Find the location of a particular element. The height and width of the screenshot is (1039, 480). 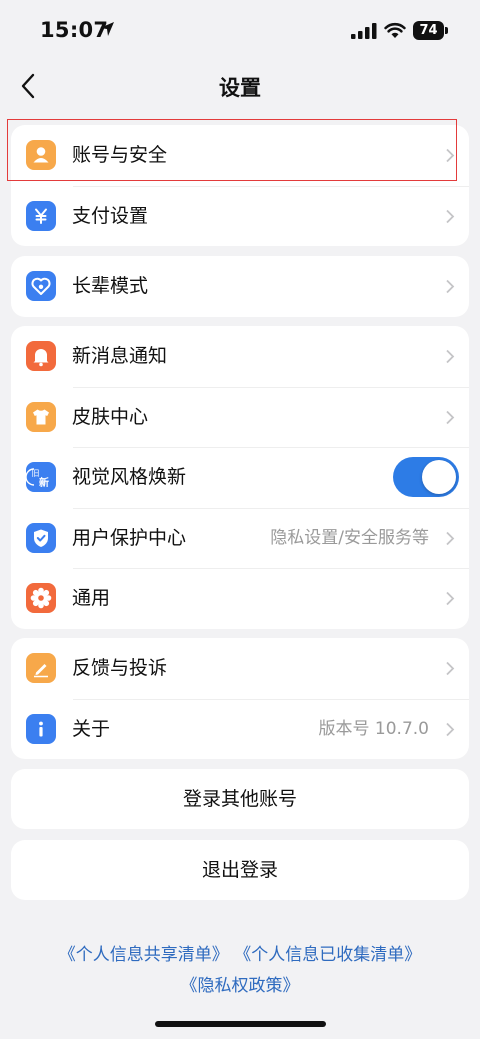

row-label: 用户保护中心 is located at coordinates (129, 537).